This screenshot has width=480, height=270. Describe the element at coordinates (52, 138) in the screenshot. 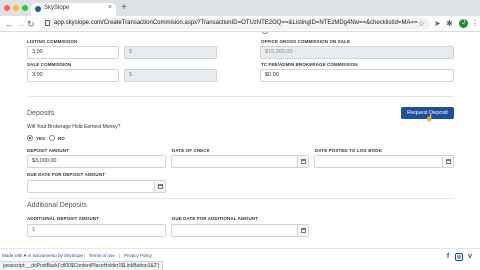

I see `no-radio` at that location.